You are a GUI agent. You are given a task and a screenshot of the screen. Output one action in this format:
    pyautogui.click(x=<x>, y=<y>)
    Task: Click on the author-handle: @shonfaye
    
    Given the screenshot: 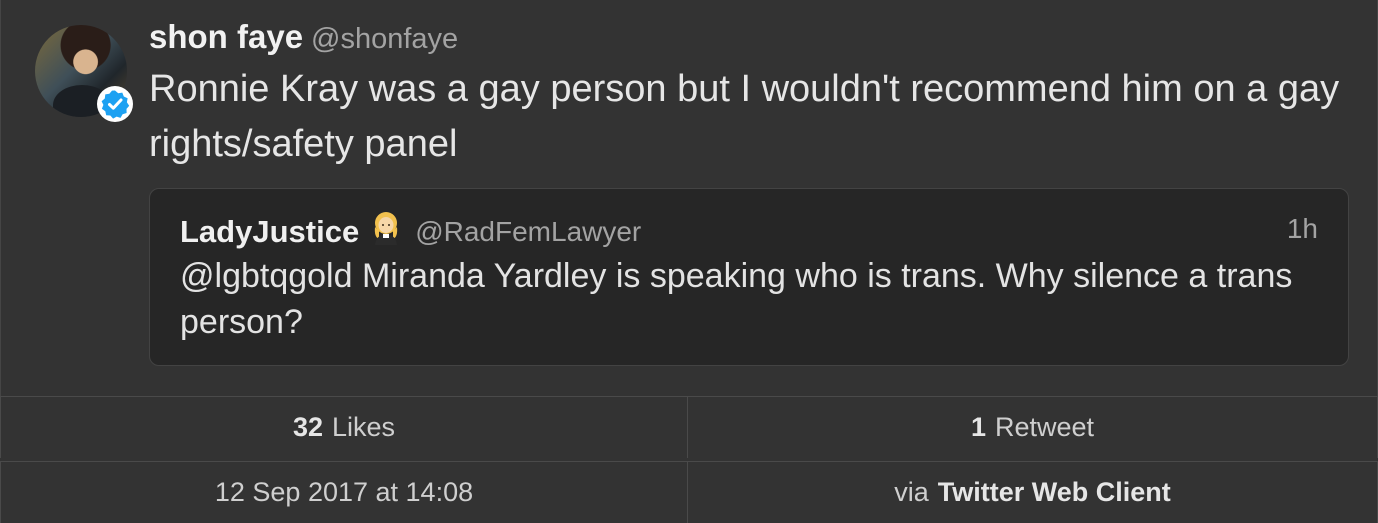 What is the action you would take?
    pyautogui.click(x=384, y=39)
    